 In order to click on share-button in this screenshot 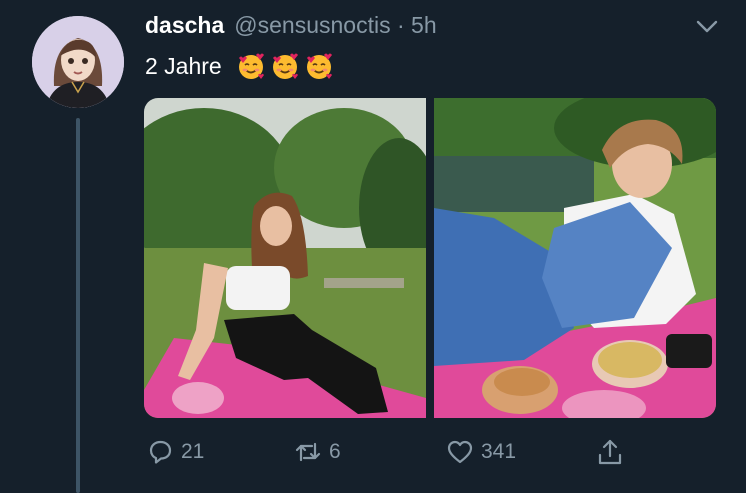, I will do `click(610, 452)`.